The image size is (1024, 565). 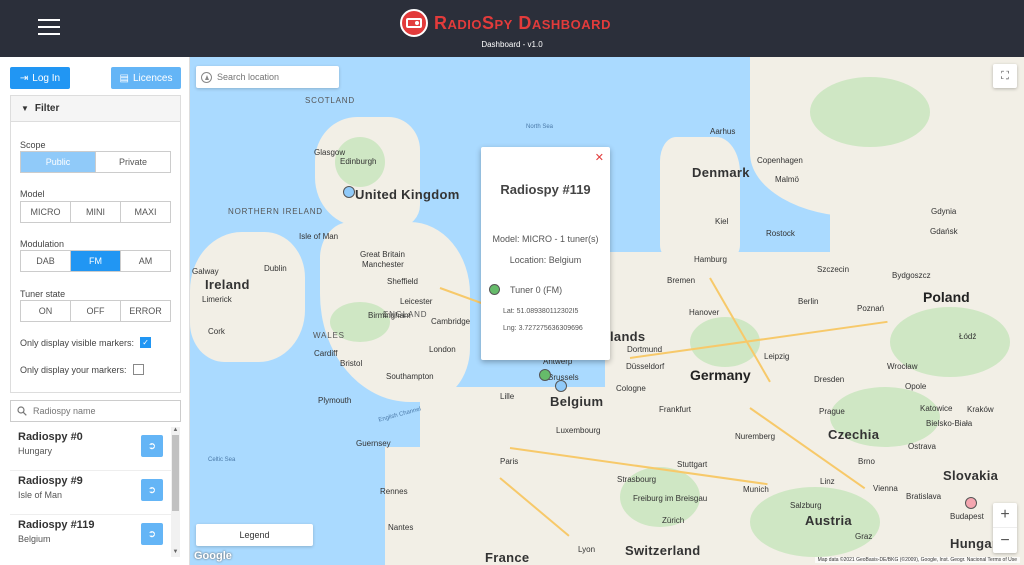 What do you see at coordinates (351, 363) in the screenshot?
I see `map-label: Bristol` at bounding box center [351, 363].